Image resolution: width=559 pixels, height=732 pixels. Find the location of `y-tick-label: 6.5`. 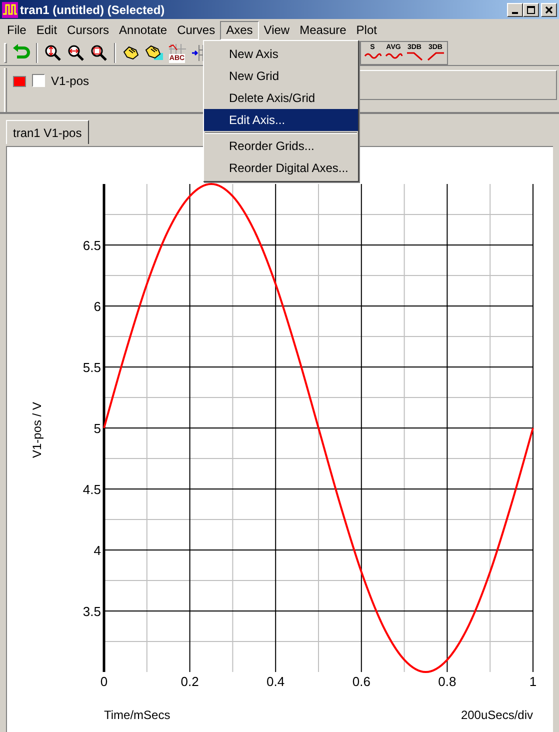

y-tick-label: 6.5 is located at coordinates (91, 245).